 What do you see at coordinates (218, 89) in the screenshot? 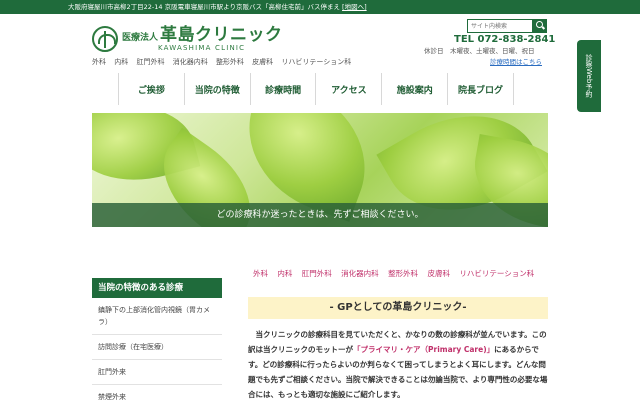
I see `nav-features: 当院の特徴` at bounding box center [218, 89].